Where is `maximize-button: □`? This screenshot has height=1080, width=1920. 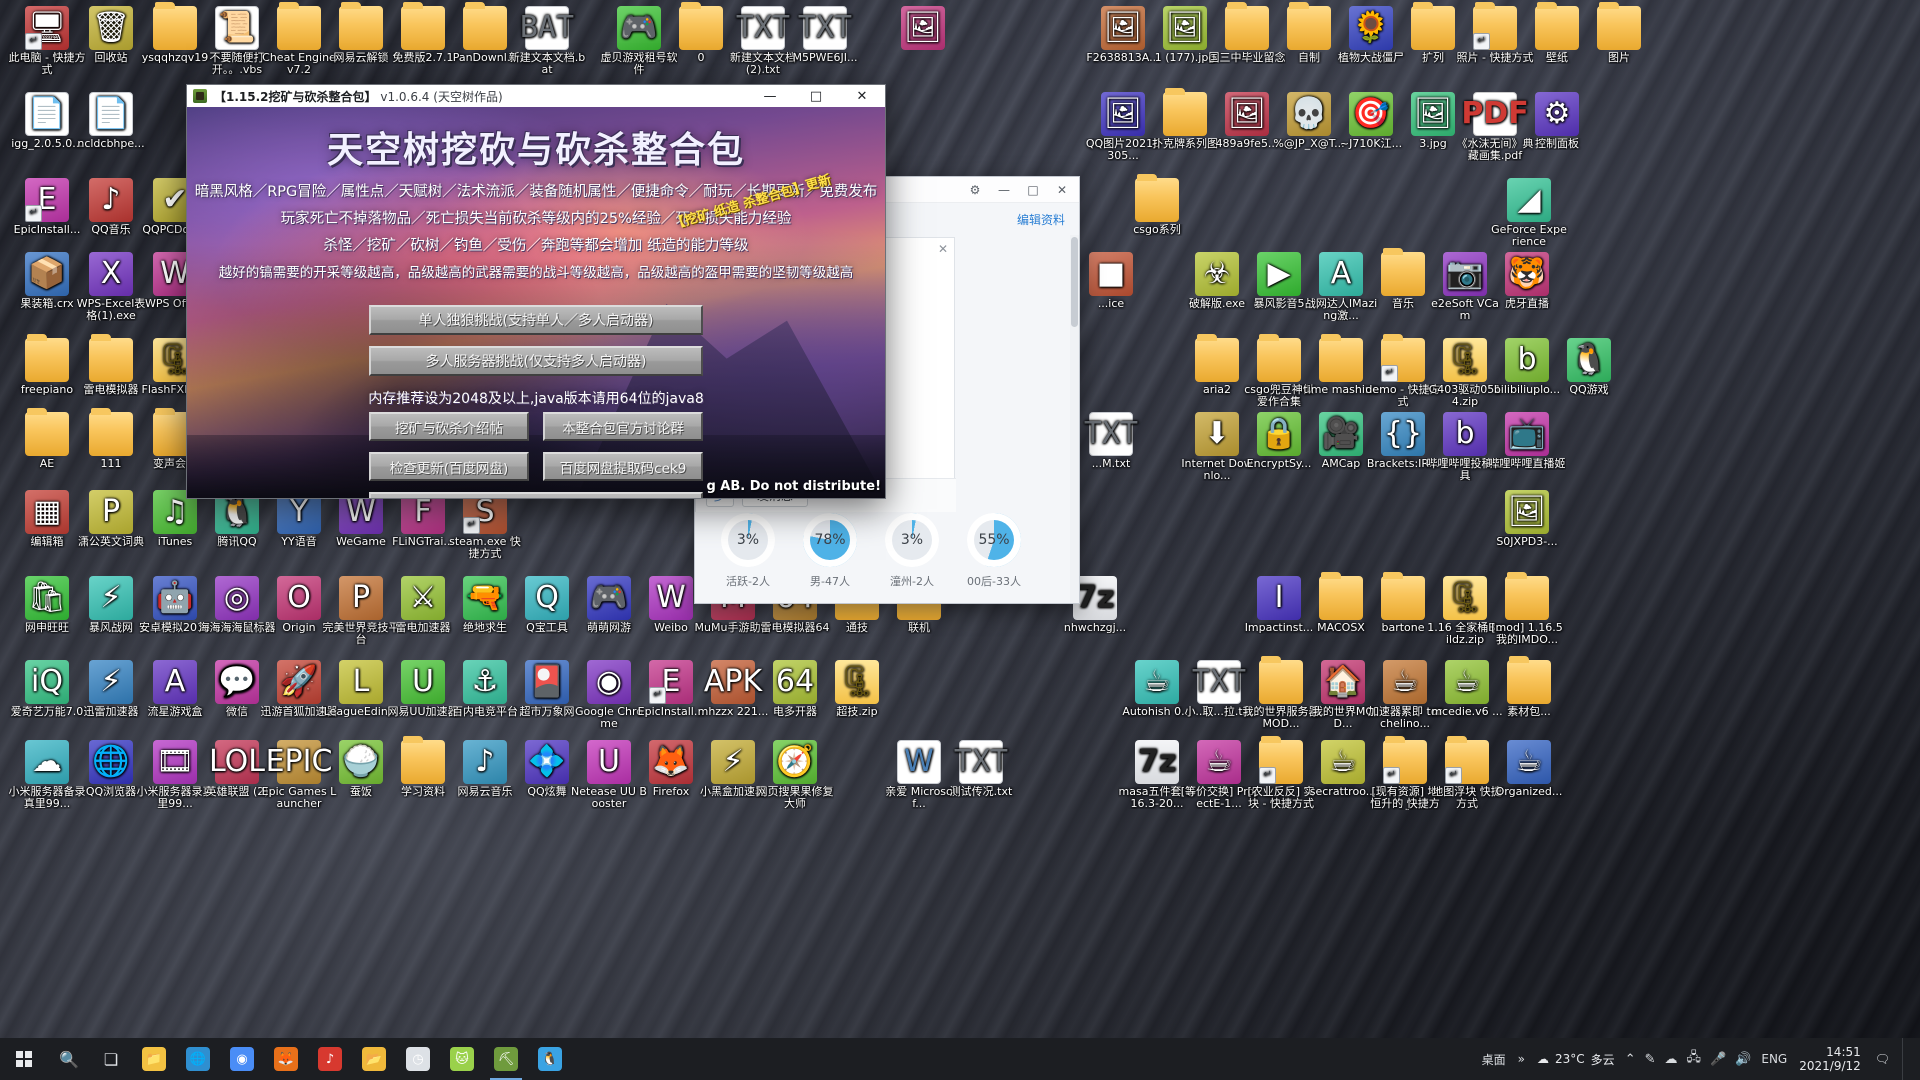 maximize-button: □ is located at coordinates (816, 96).